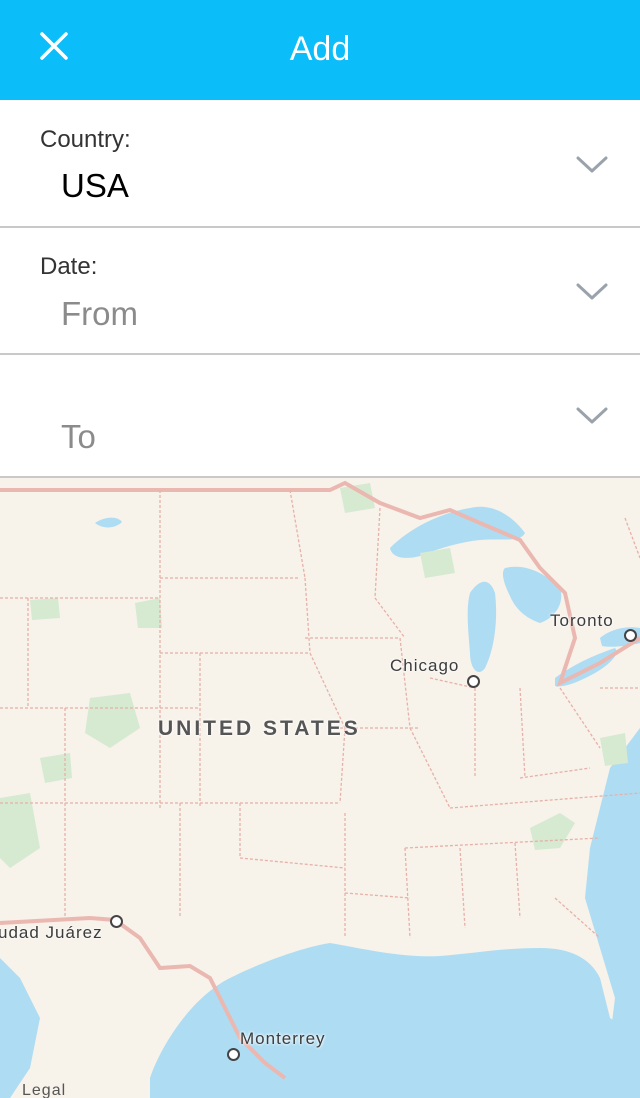 The image size is (640, 1098). I want to click on date-label: Date:, so click(69, 266).